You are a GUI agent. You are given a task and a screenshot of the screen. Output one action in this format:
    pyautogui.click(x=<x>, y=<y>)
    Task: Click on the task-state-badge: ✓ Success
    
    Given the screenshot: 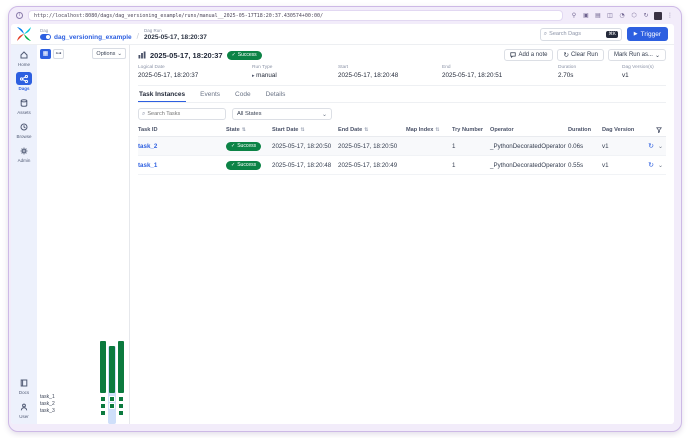 What is the action you would take?
    pyautogui.click(x=244, y=146)
    